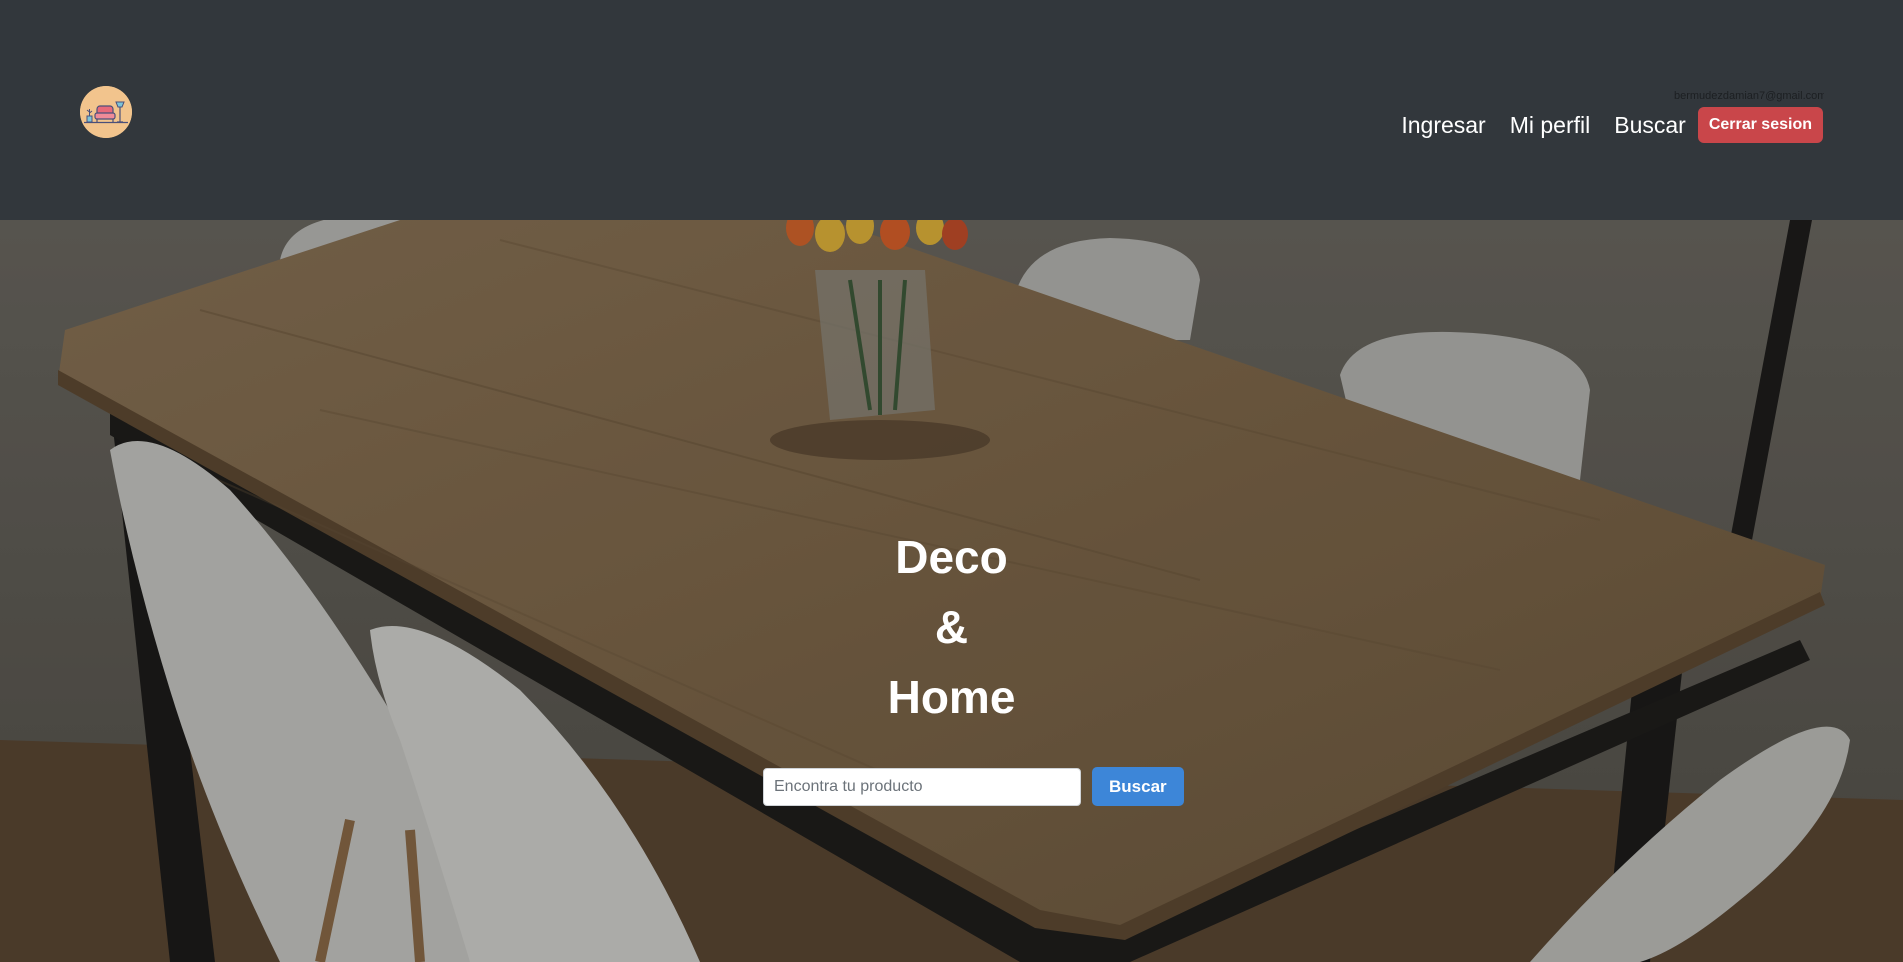  I want to click on nav-link-login: Ingresar, so click(1443, 125).